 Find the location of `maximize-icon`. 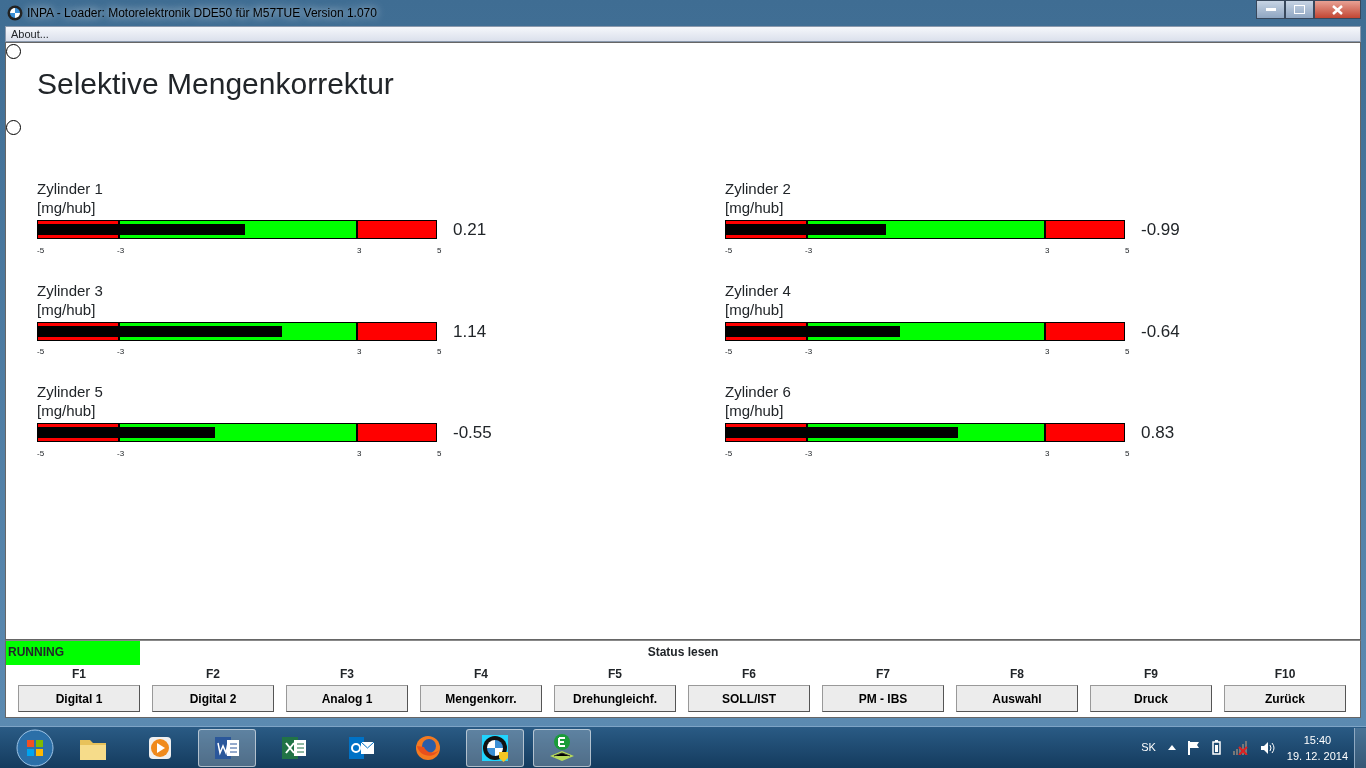

maximize-icon is located at coordinates (1299, 9).